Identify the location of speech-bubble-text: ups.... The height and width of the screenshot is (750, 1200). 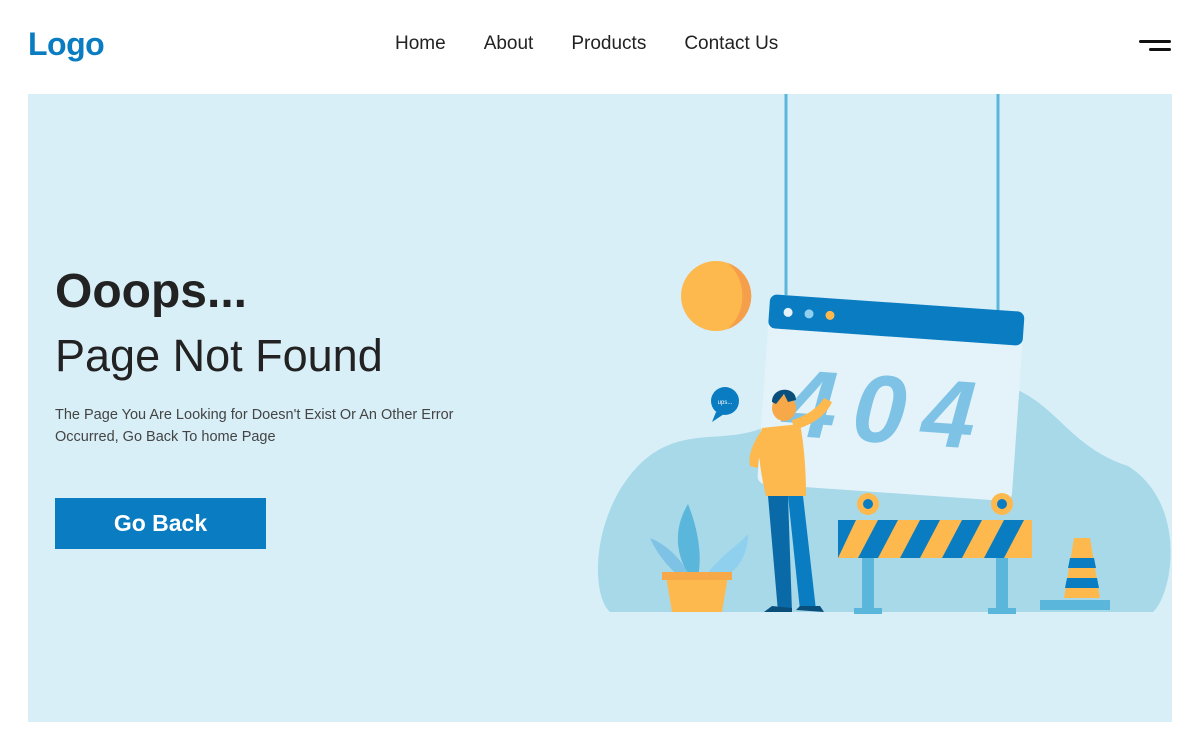
(725, 403).